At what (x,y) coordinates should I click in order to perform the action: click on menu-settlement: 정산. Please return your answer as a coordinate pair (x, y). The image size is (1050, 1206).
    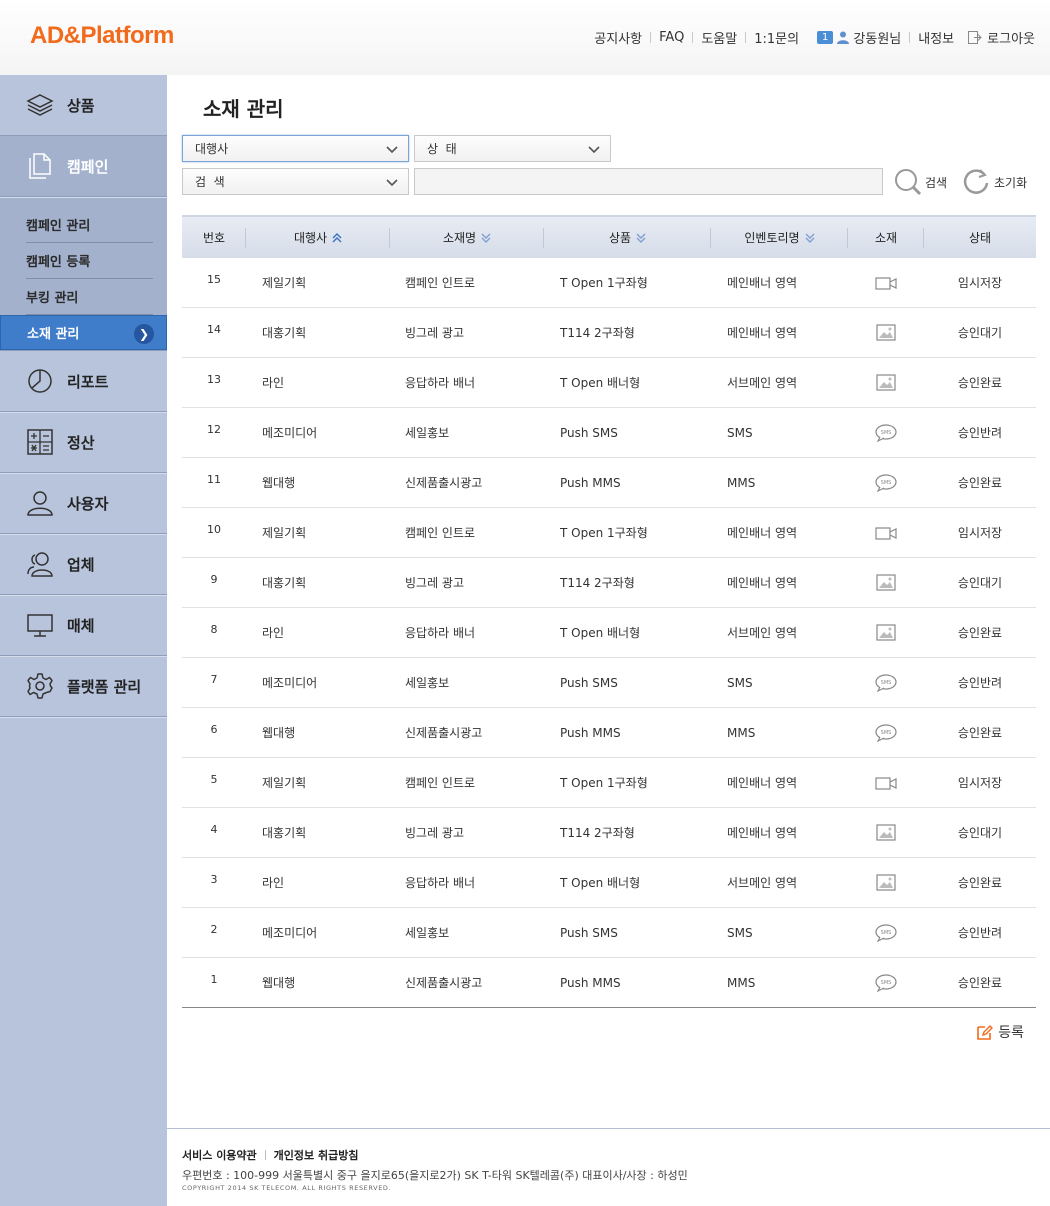
    Looking at the image, I should click on (83, 442).